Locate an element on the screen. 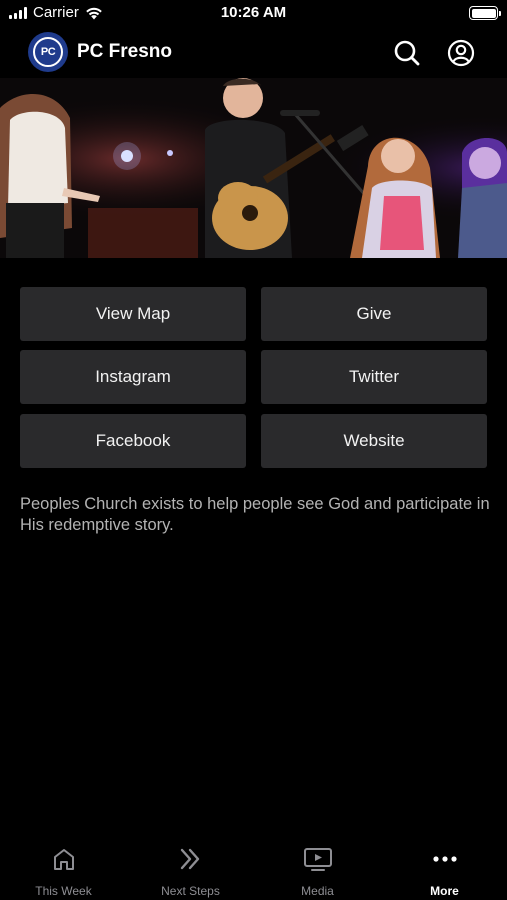  tab-label: Next Steps is located at coordinates (190, 891).